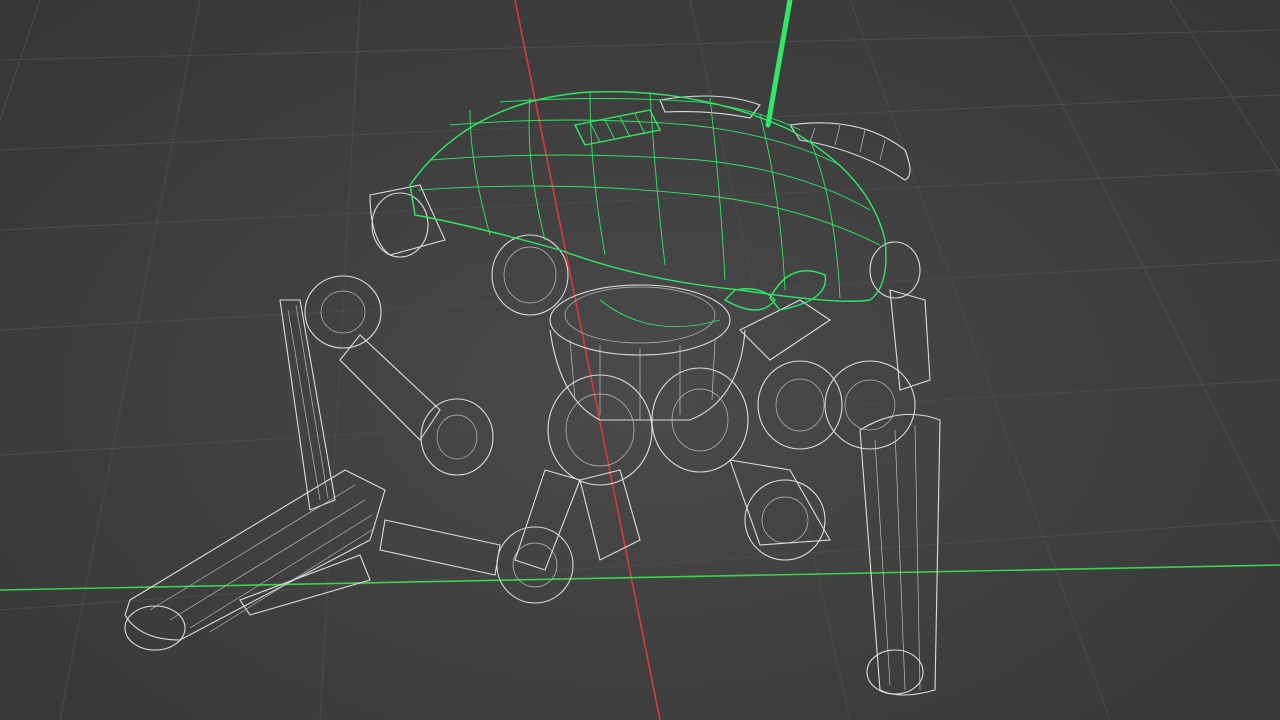 This screenshot has height=720, width=1280. What do you see at coordinates (779, 64) in the screenshot?
I see `transform-gizmo-handle` at bounding box center [779, 64].